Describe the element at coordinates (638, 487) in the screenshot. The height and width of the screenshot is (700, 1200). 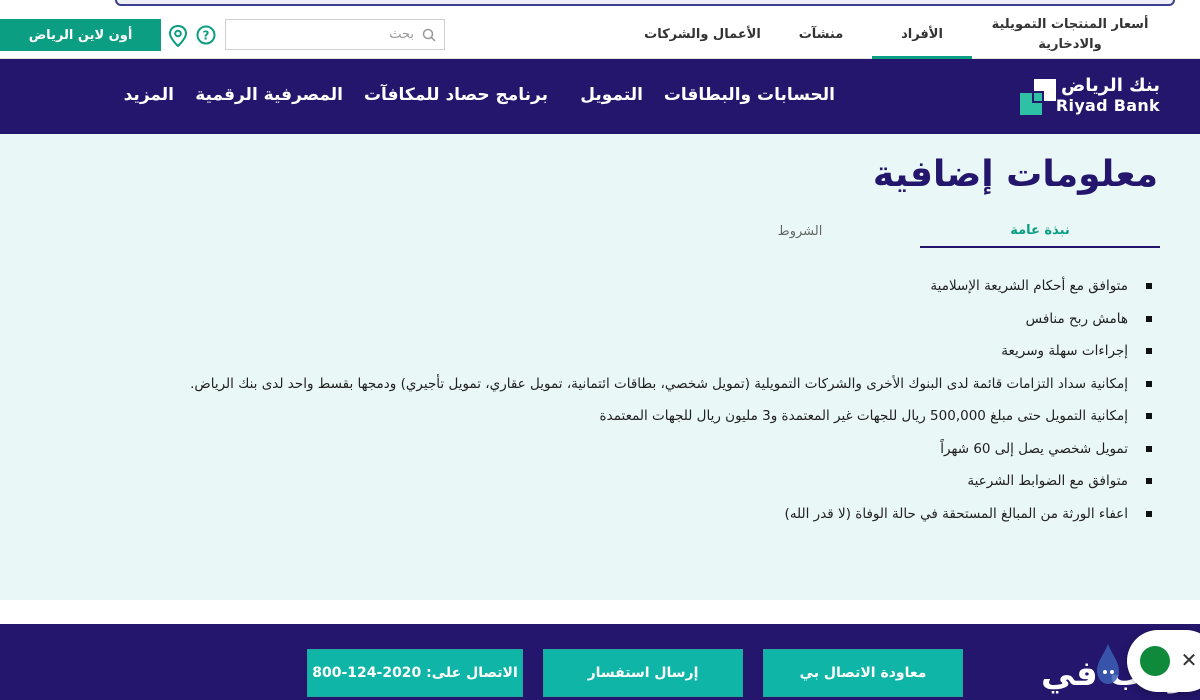
I see `list-item: متوافق مع الضوابط الشرعية` at that location.